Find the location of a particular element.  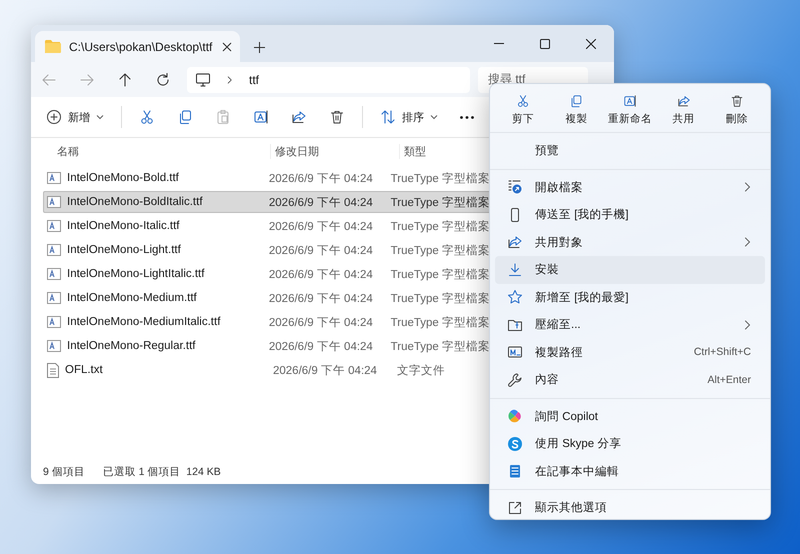

copy-icon is located at coordinates (185, 117).